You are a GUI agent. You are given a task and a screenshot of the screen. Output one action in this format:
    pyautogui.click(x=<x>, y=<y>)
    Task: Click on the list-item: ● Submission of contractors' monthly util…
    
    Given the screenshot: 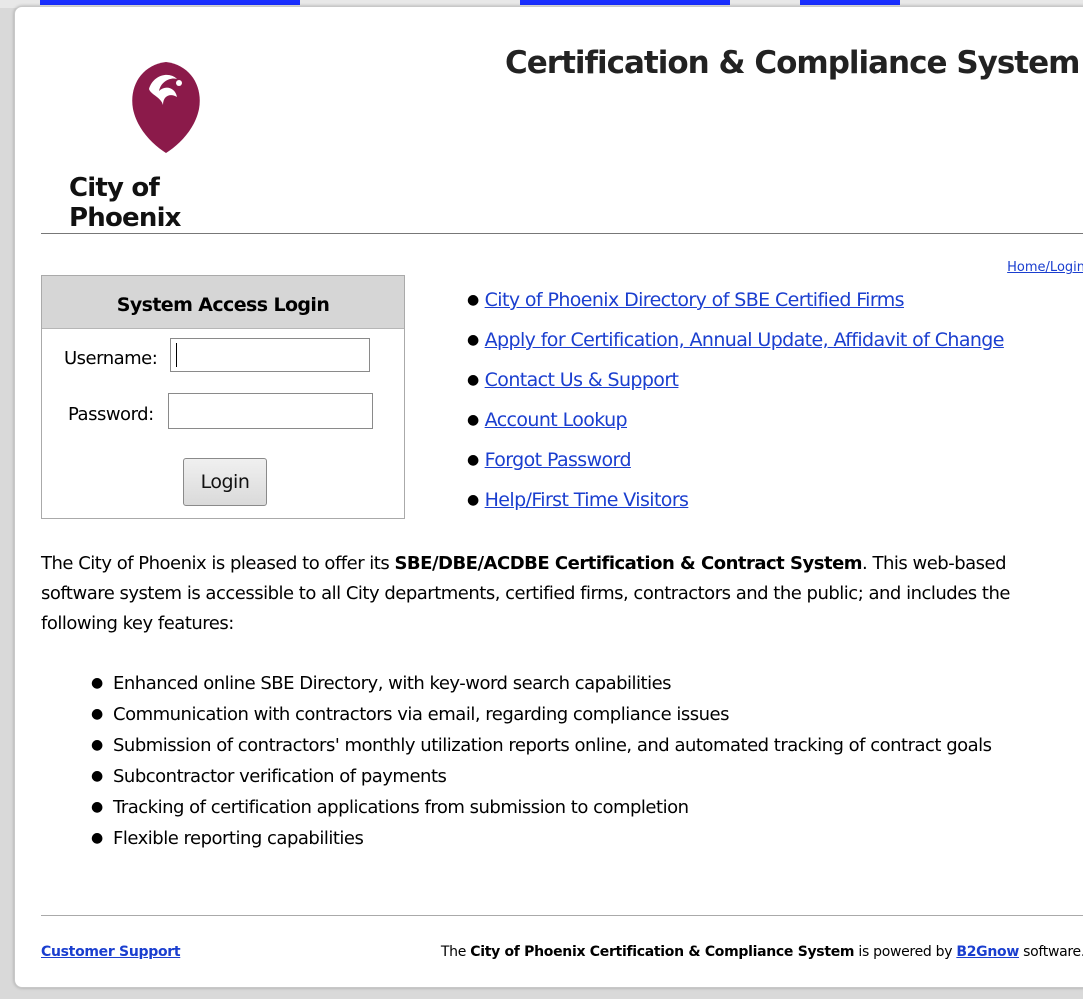 What is the action you would take?
    pyautogui.click(x=541, y=746)
    